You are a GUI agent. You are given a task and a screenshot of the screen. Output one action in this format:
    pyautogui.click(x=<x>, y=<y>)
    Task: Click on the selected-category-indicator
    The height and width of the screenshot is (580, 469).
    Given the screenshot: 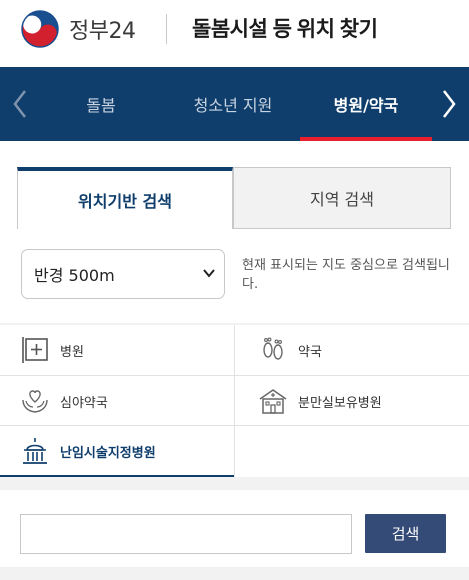 What is the action you would take?
    pyautogui.click(x=117, y=476)
    